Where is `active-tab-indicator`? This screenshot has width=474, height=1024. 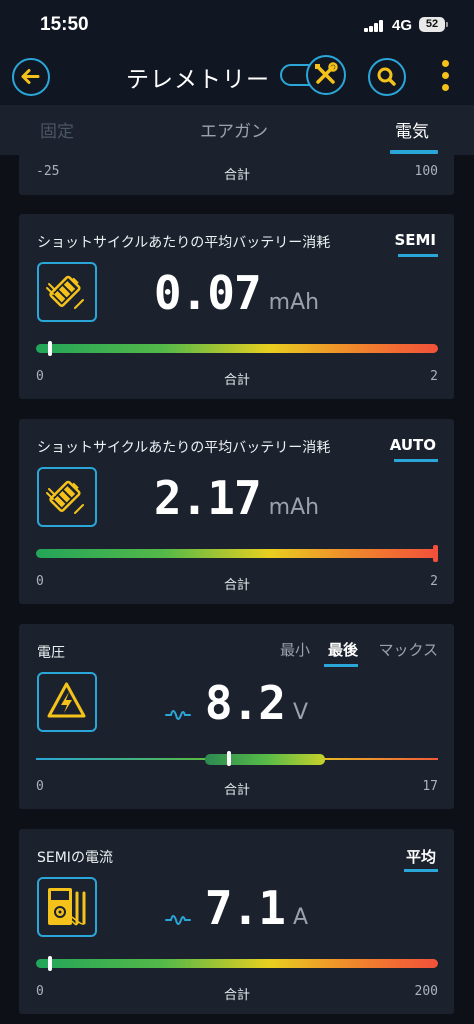
active-tab-indicator is located at coordinates (414, 152).